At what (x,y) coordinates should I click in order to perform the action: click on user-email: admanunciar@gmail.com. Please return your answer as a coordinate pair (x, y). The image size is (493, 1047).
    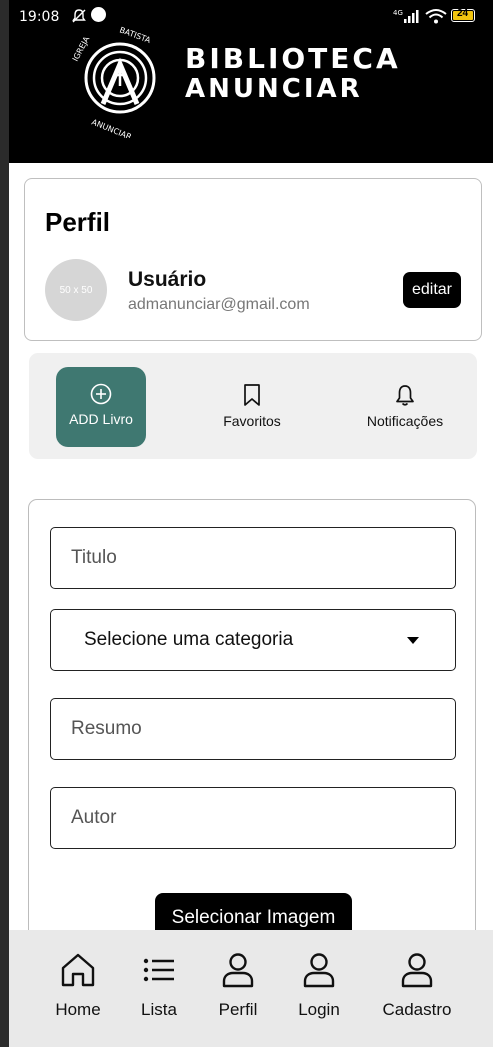
    Looking at the image, I should click on (219, 304).